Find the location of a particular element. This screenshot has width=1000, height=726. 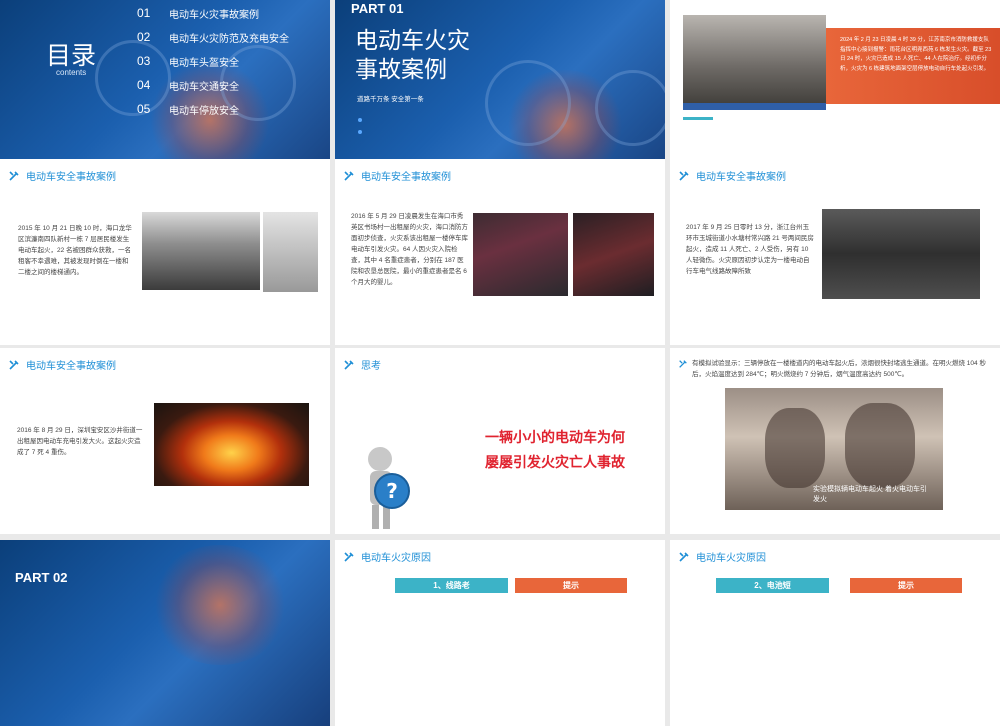

toc-item-label: 电动车头盔安全 is located at coordinates (204, 63).